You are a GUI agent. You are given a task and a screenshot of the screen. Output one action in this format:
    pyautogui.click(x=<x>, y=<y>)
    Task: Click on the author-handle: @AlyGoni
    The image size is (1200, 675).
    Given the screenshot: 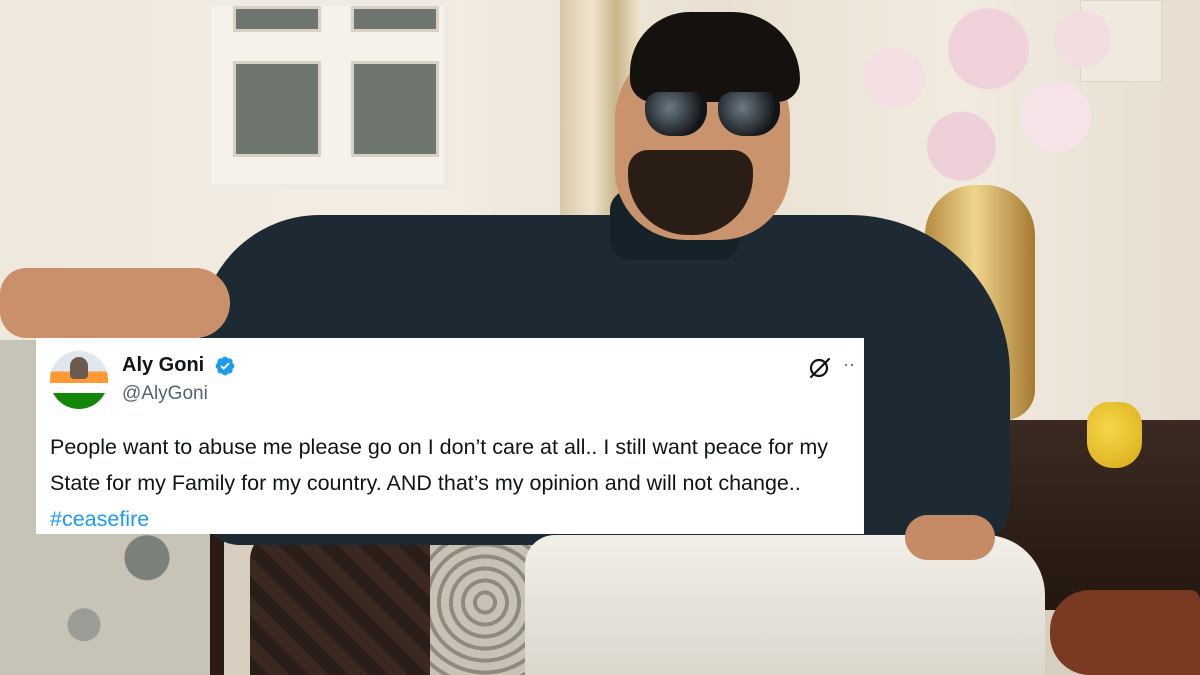 What is the action you would take?
    pyautogui.click(x=165, y=394)
    